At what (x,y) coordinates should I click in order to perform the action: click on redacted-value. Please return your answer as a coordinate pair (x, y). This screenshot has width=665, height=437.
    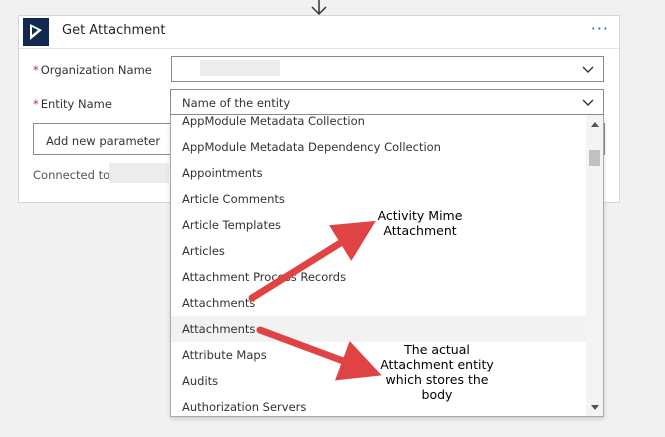
    Looking at the image, I should click on (240, 68).